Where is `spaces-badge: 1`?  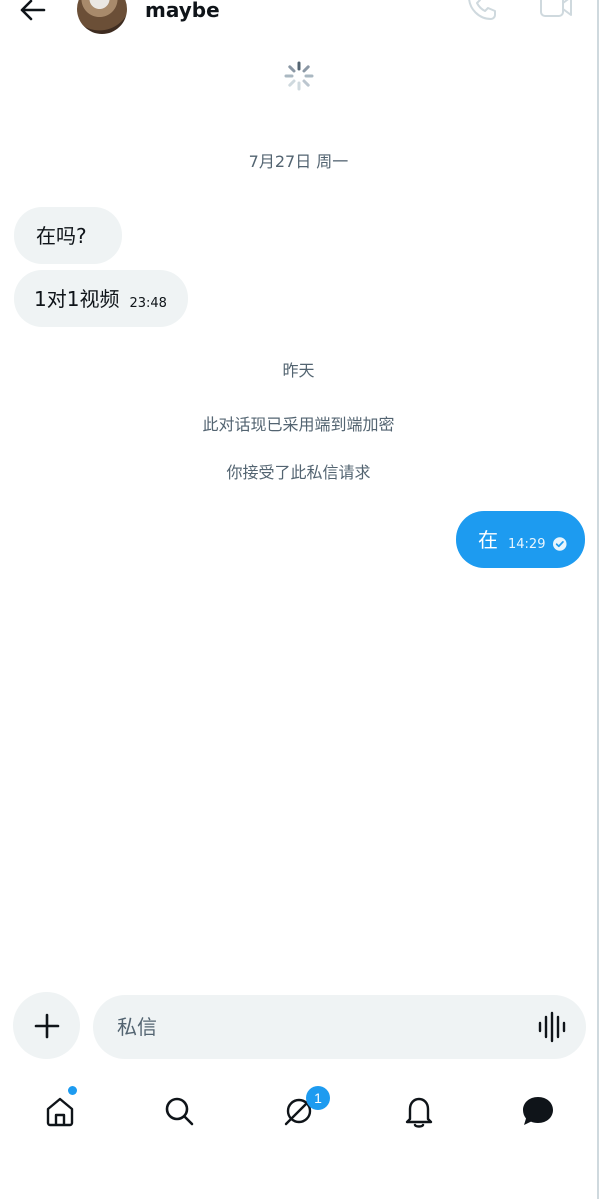
spaces-badge: 1 is located at coordinates (318, 1098).